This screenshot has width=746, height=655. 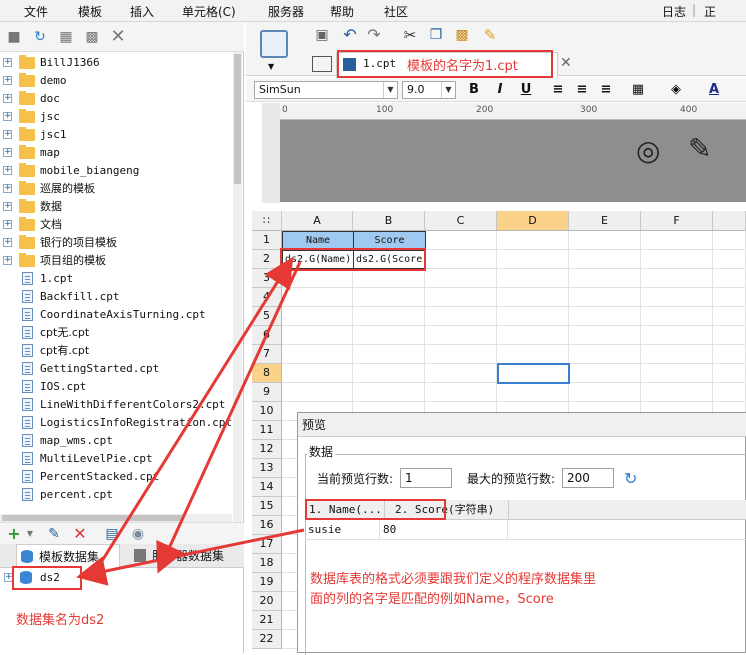 What do you see at coordinates (90, 11) in the screenshot?
I see `menu-template: 模板` at bounding box center [90, 11].